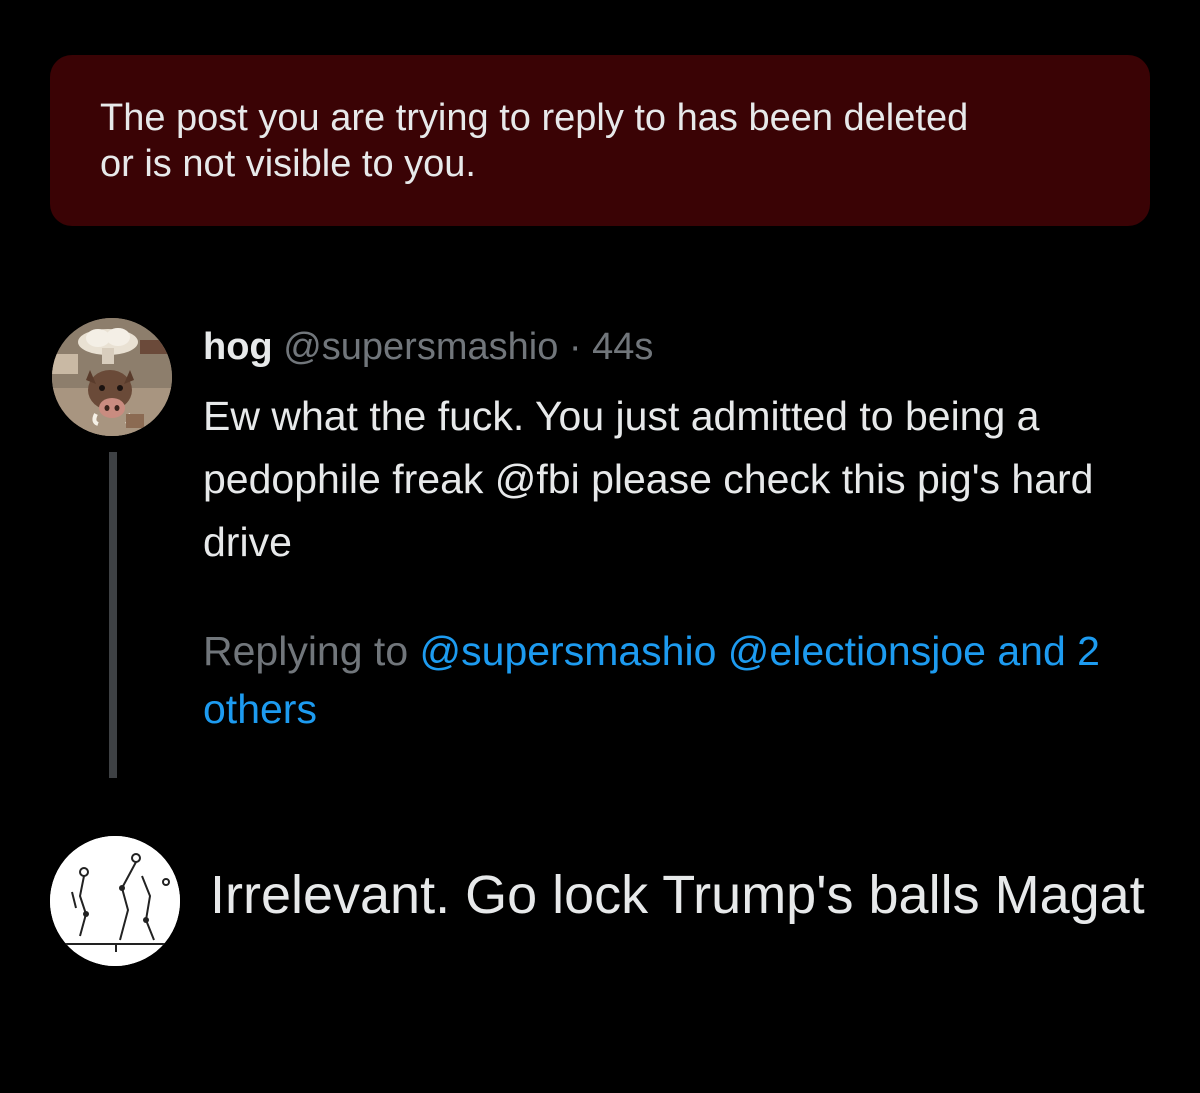  I want to click on replying-mention: @electionsjoe, so click(857, 651).